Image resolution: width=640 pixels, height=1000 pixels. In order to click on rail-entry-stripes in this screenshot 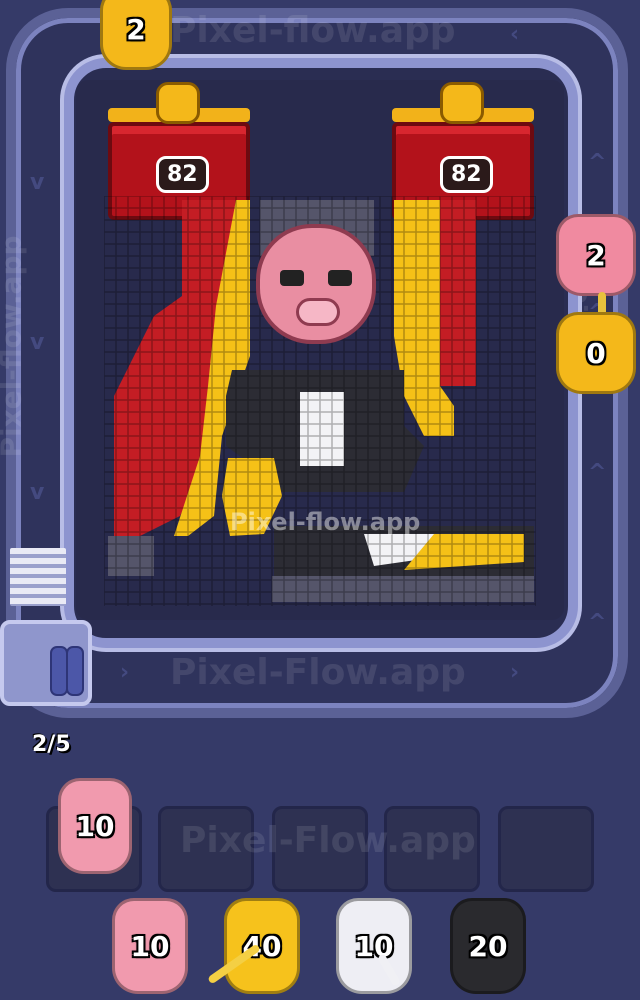, I will do `click(38, 577)`.